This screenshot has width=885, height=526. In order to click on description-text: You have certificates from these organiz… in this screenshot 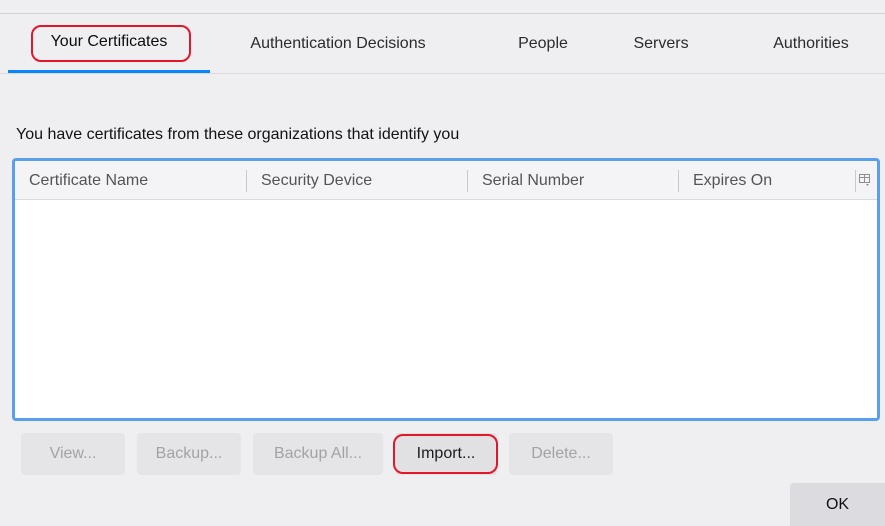, I will do `click(238, 134)`.